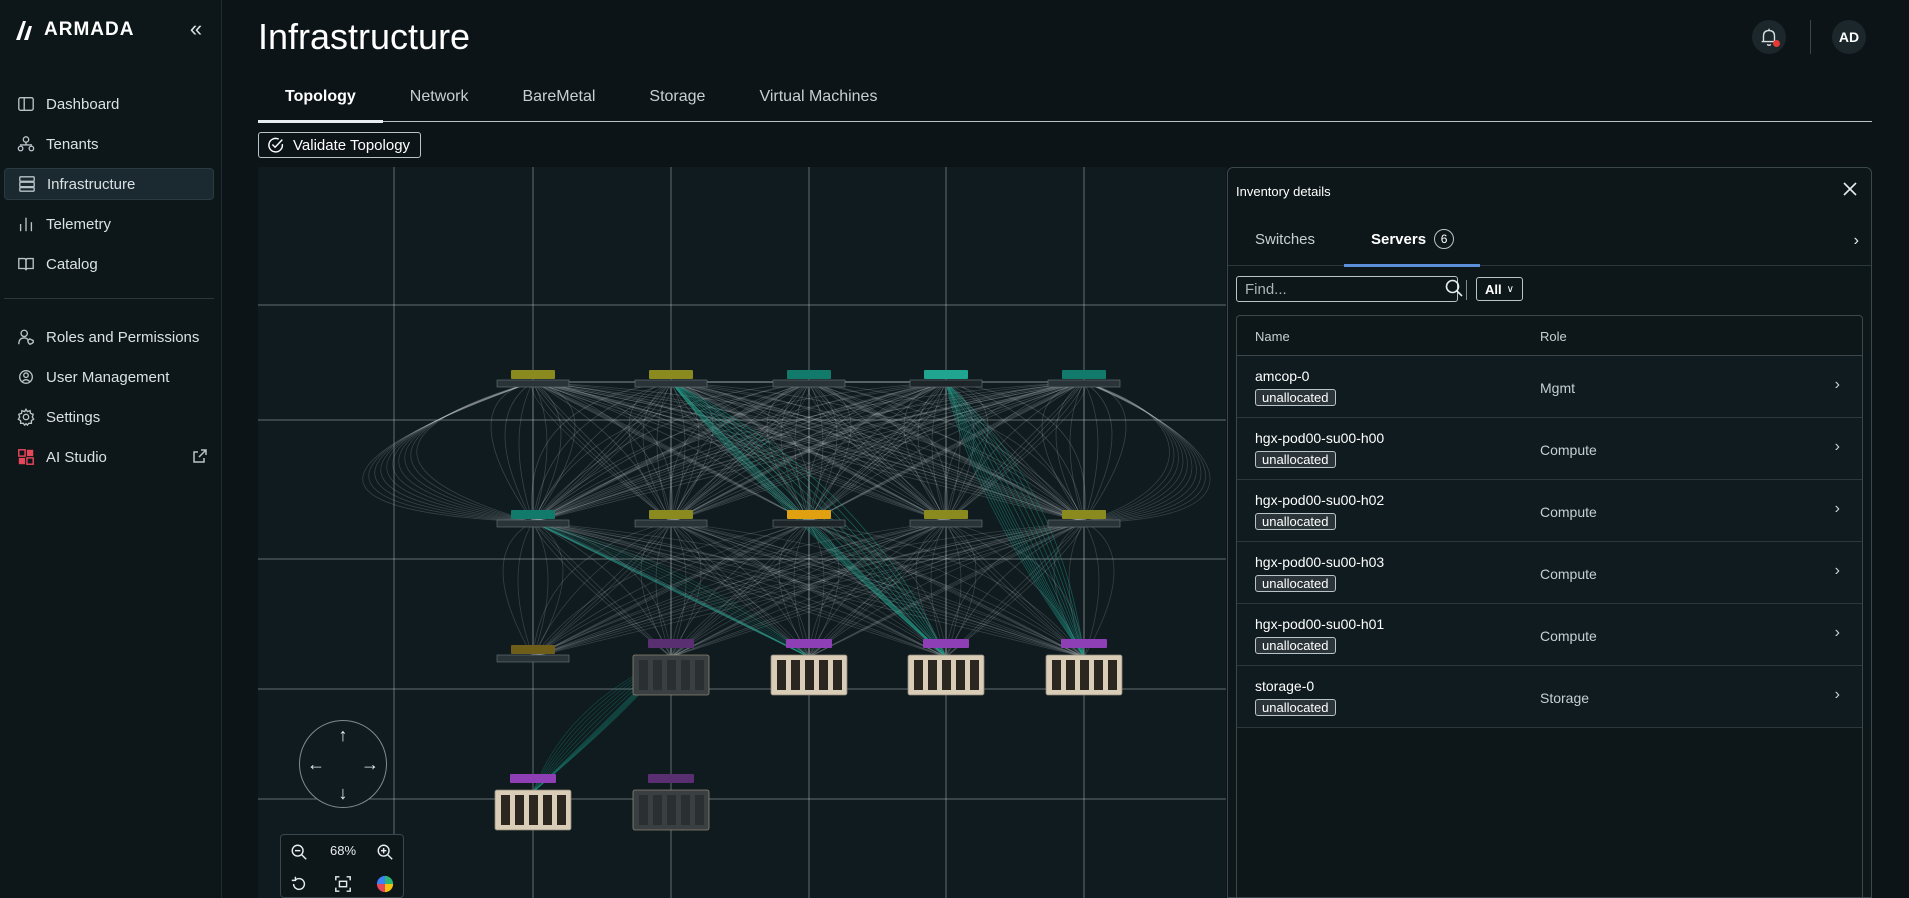  I want to click on sidebar-item-settings: Settings, so click(109, 417).